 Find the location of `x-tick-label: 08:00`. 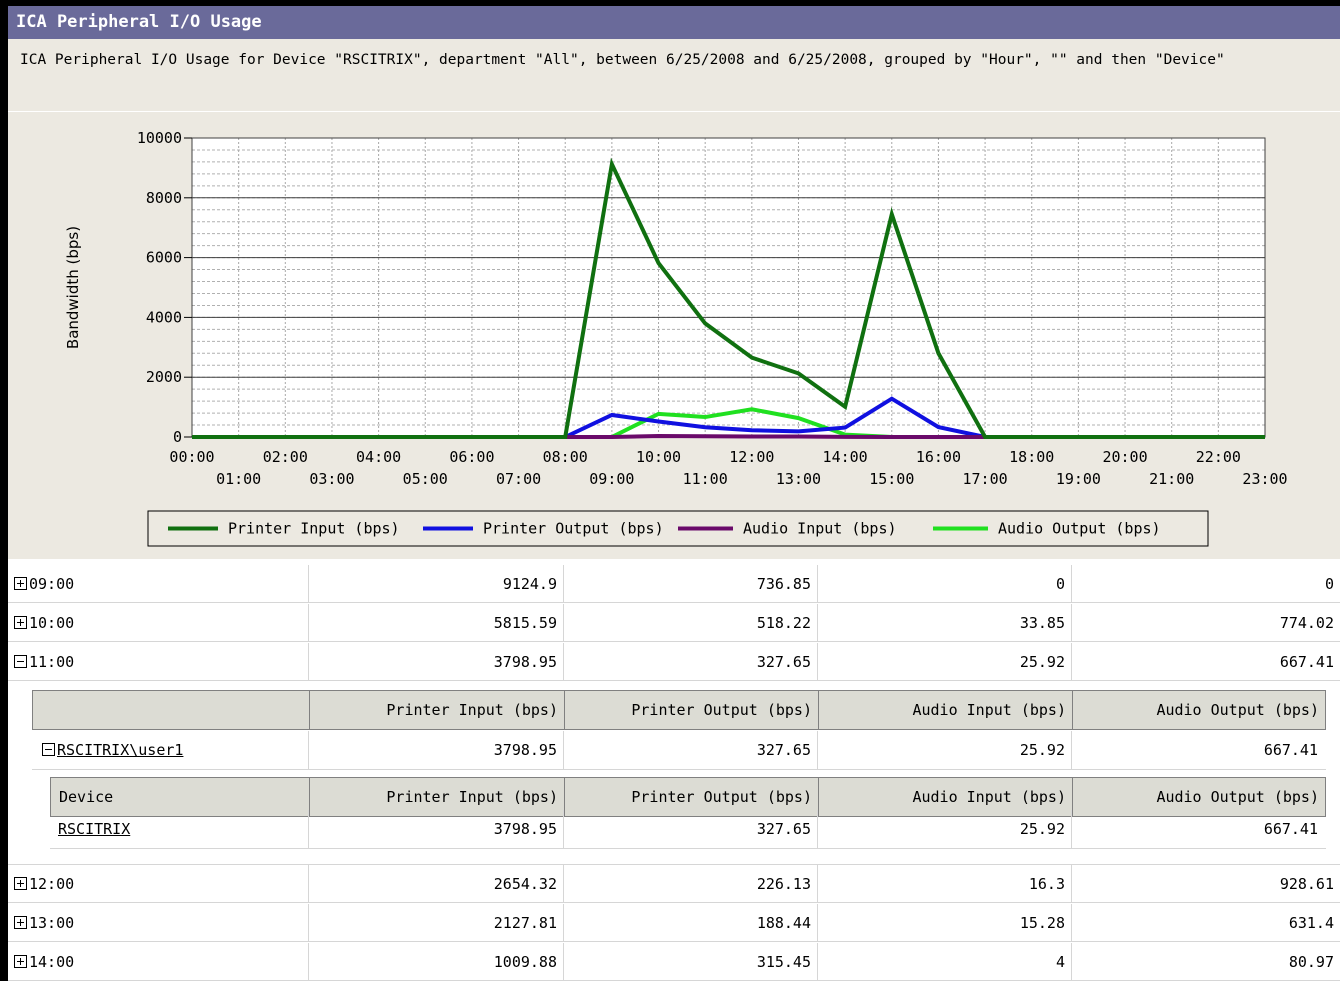

x-tick-label: 08:00 is located at coordinates (565, 457).